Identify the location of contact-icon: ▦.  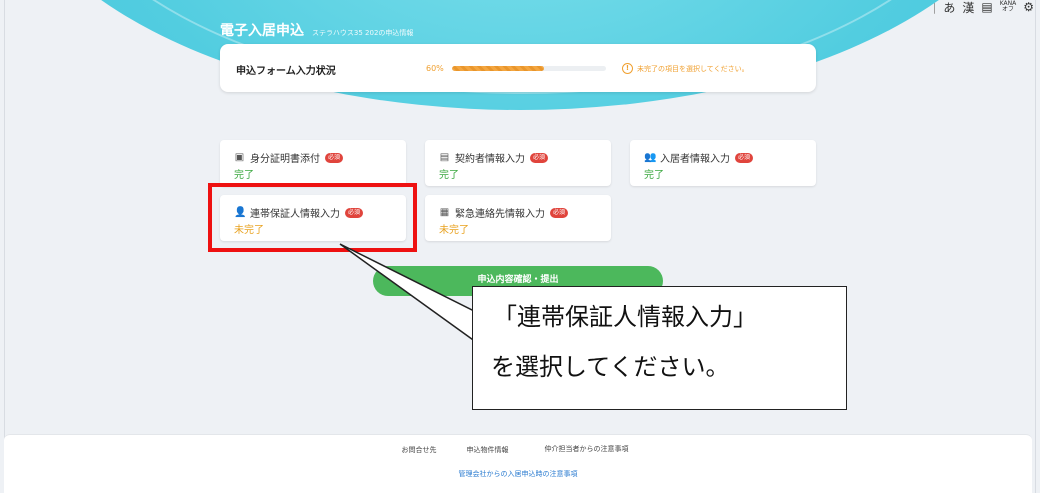
(444, 212).